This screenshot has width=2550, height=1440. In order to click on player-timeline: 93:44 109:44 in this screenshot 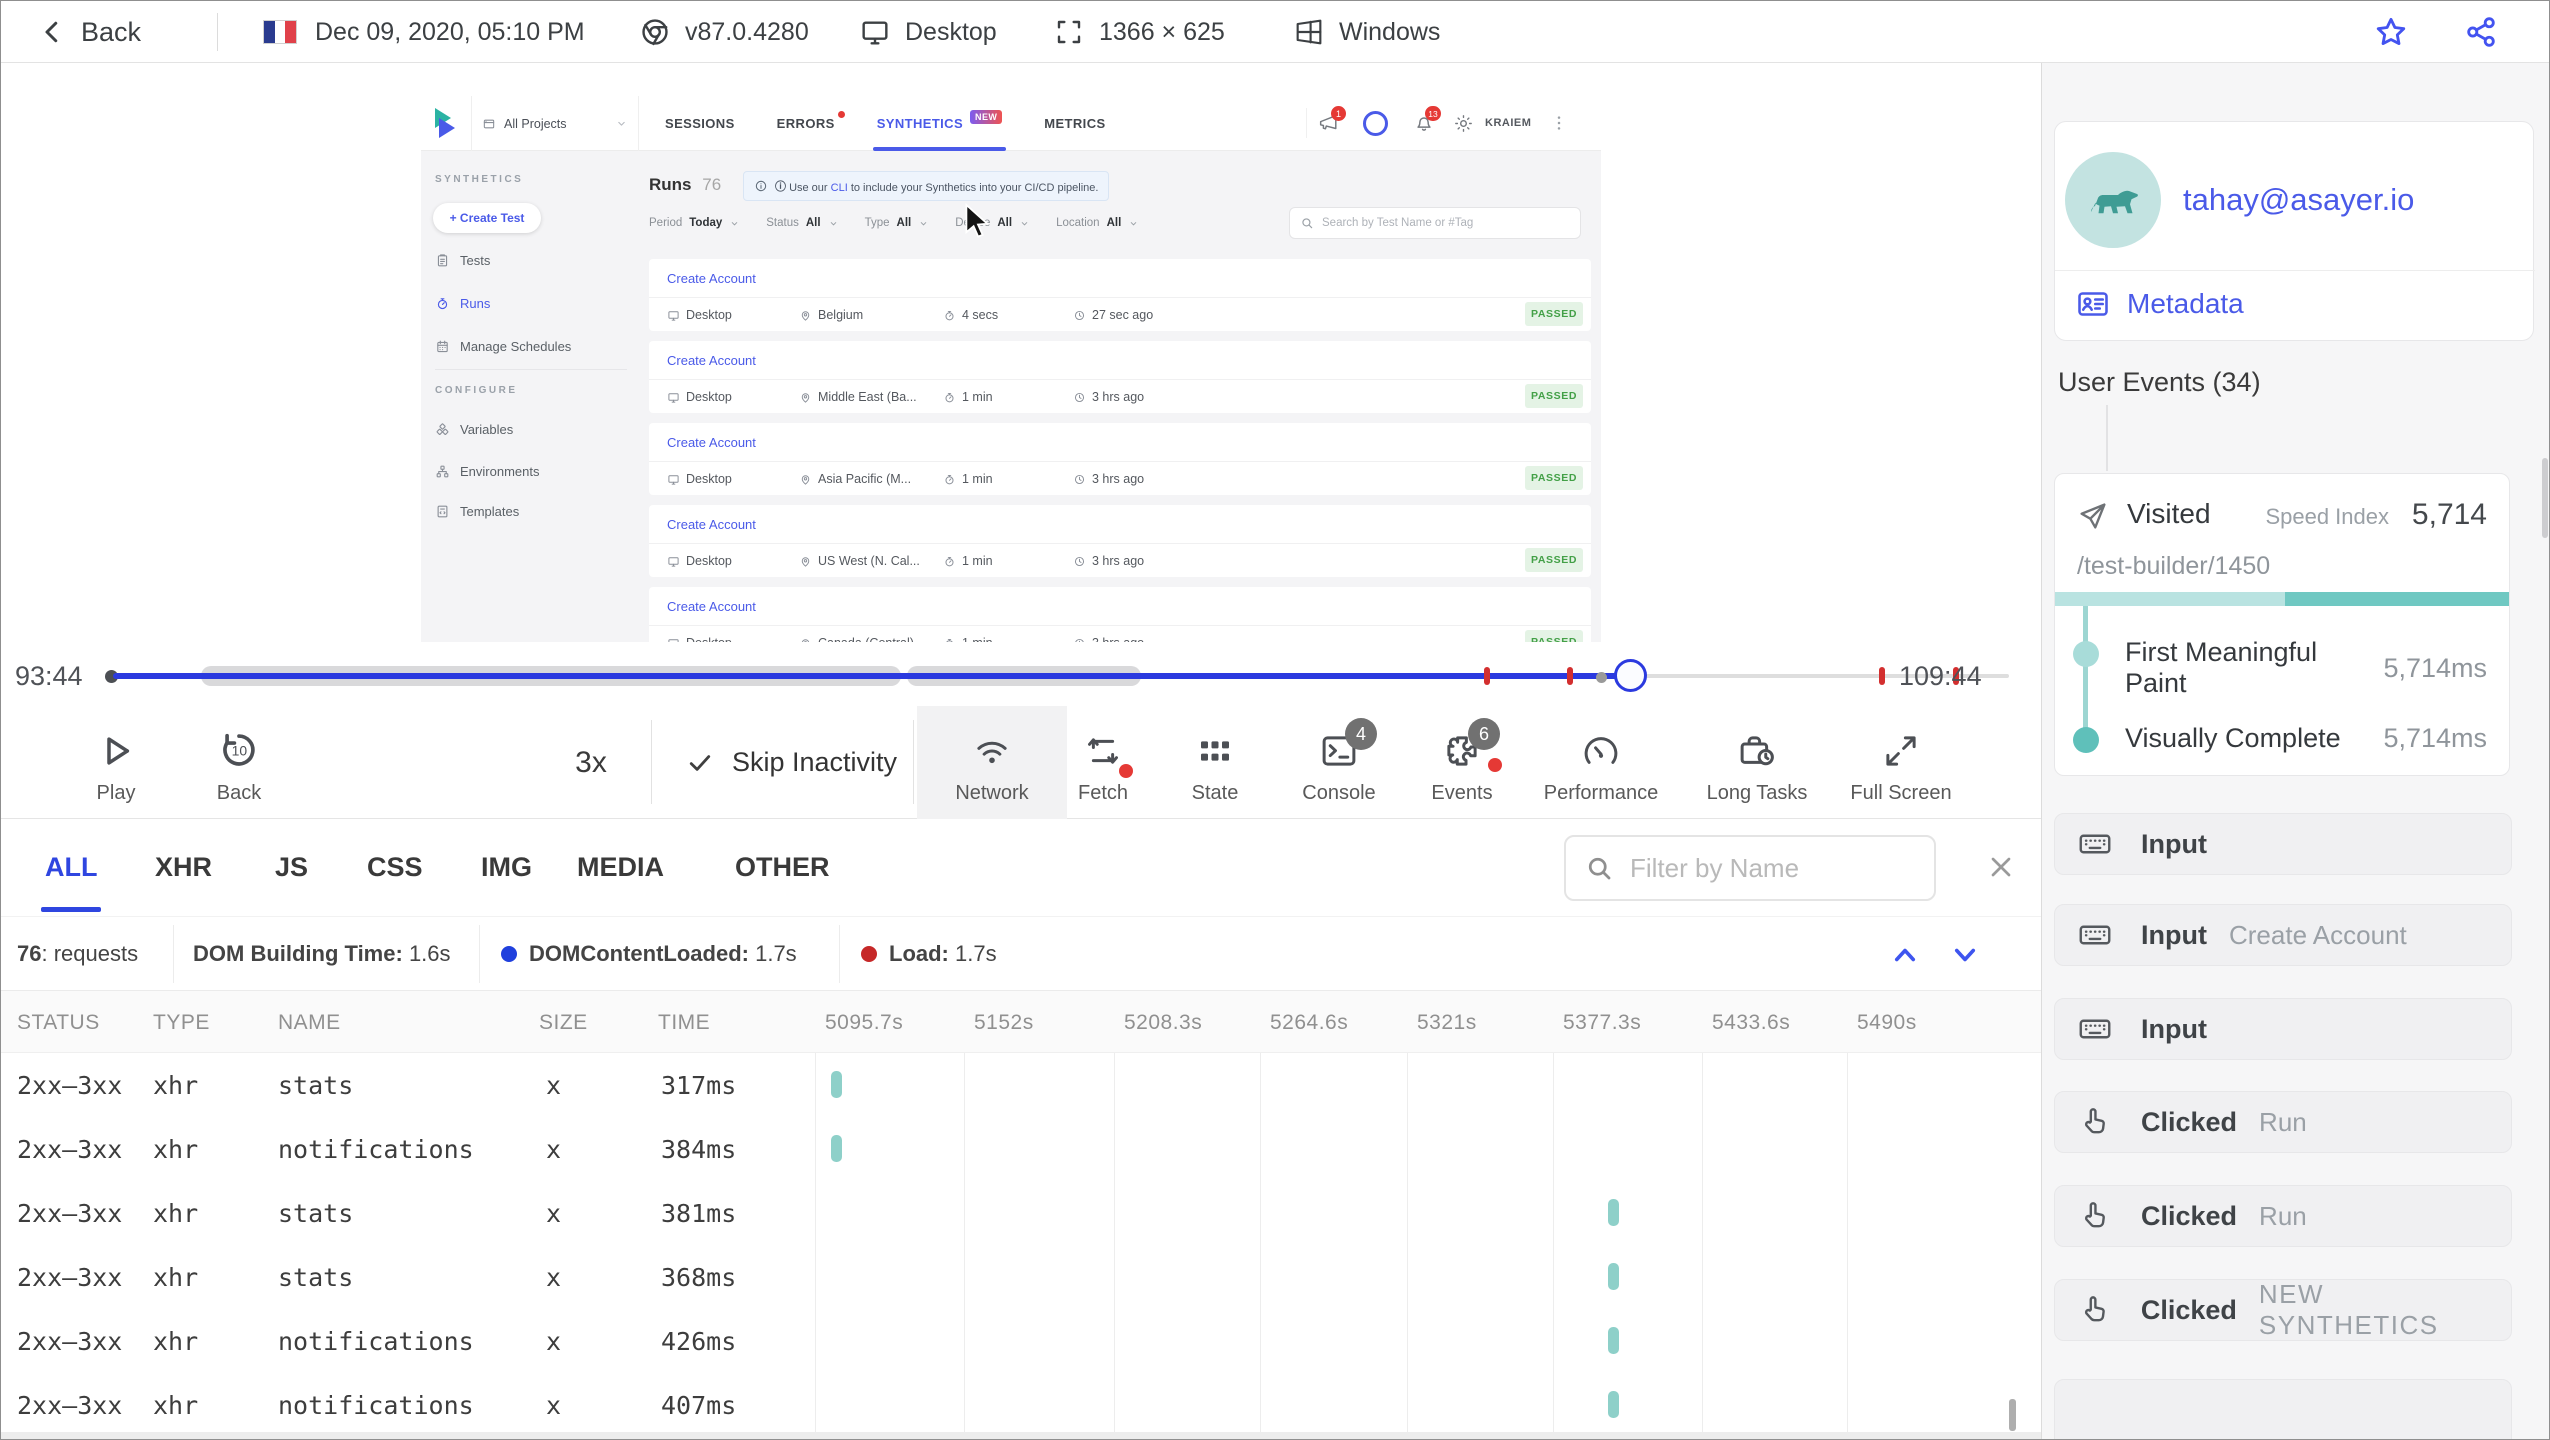, I will do `click(1021, 676)`.